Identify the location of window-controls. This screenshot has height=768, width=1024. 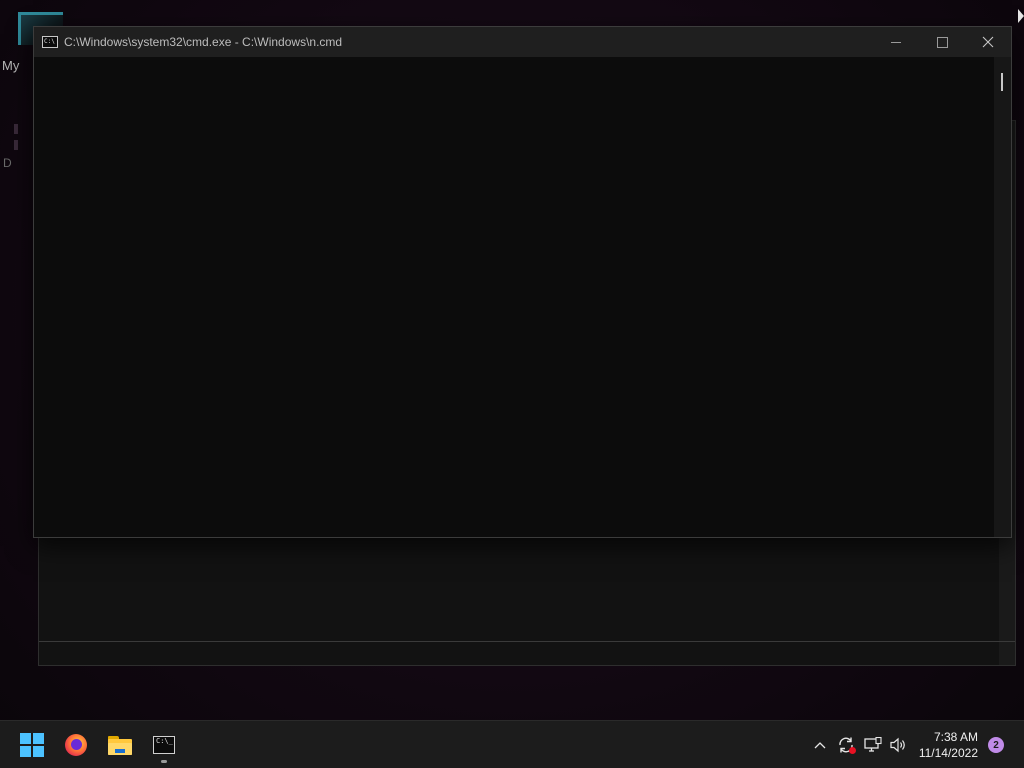
(942, 42).